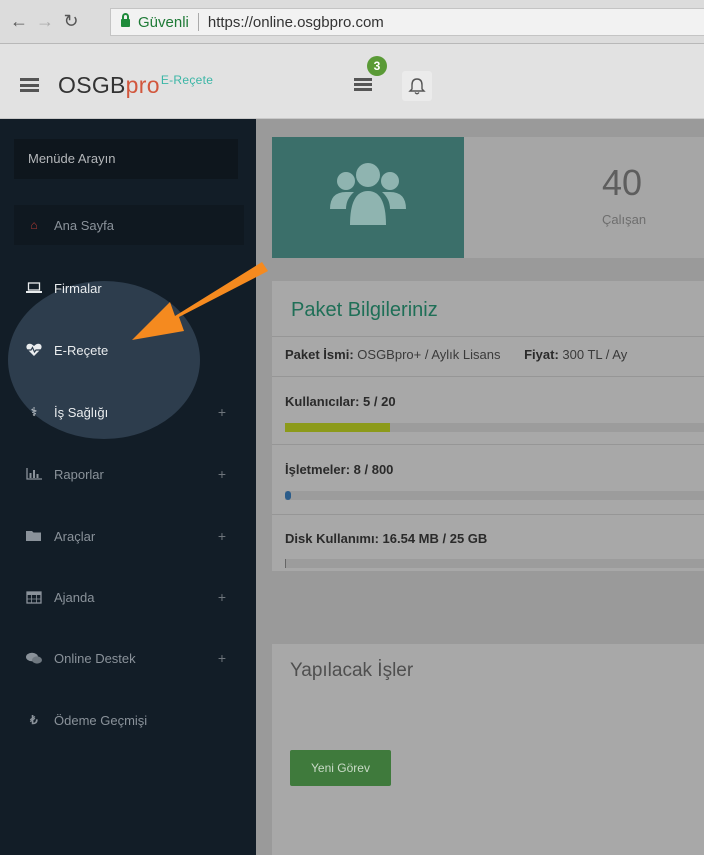  I want to click on package-price-label: Fiyat:, so click(541, 354).